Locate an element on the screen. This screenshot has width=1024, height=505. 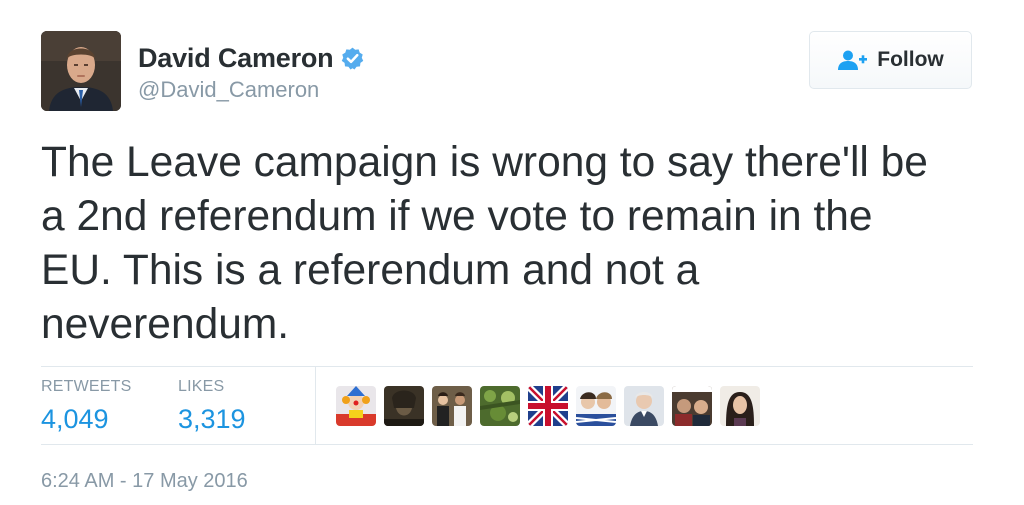
liker-avatar-clown is located at coordinates (356, 406).